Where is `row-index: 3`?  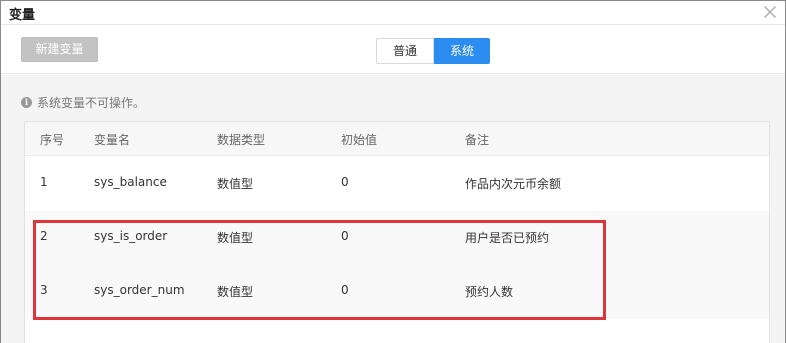
row-index: 3 is located at coordinates (44, 290).